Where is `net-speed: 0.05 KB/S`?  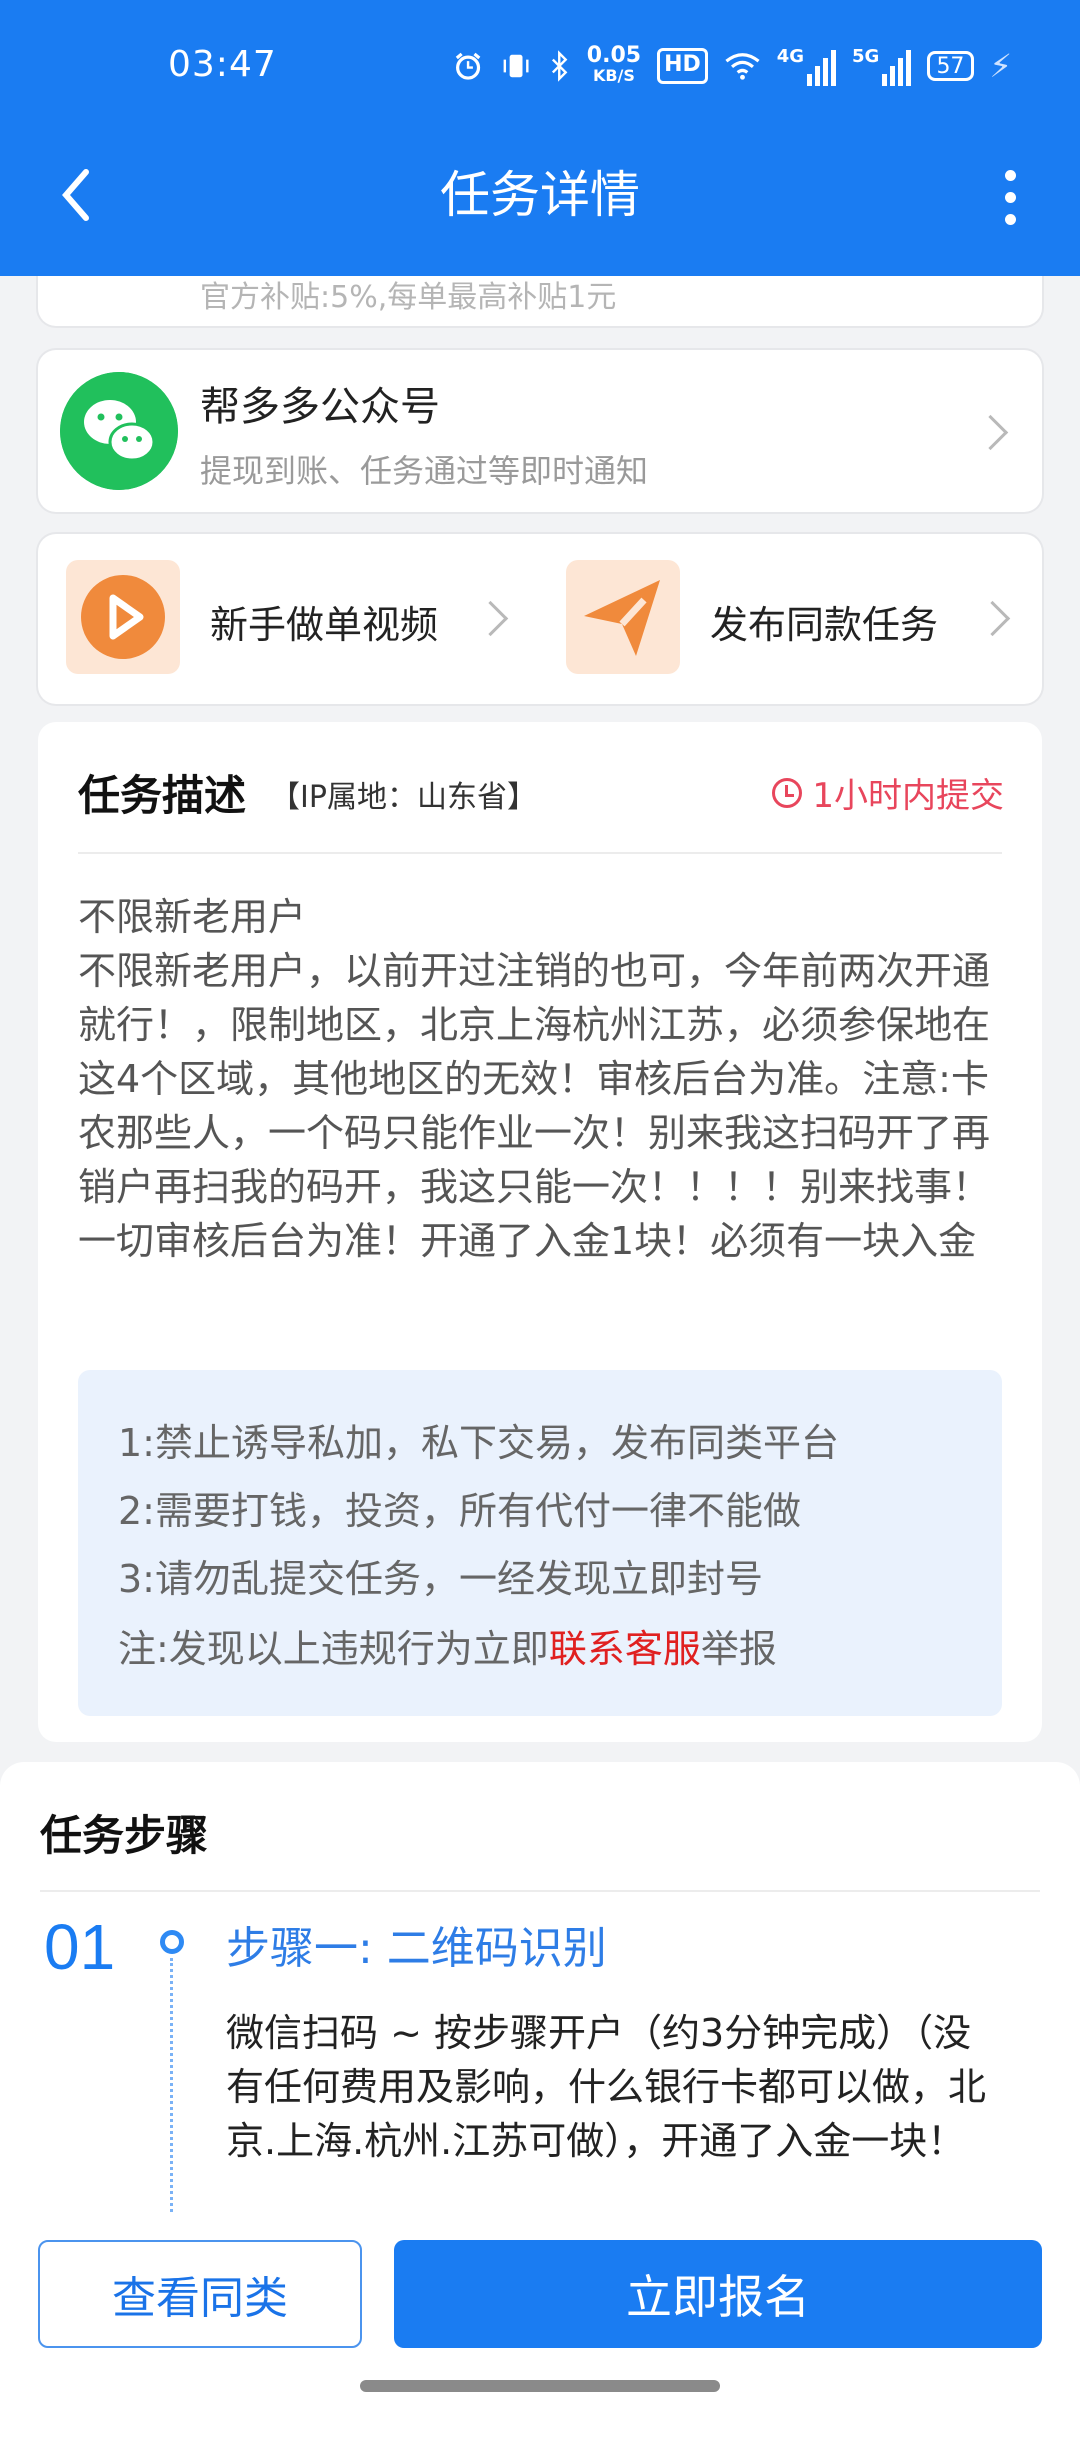 net-speed: 0.05 KB/S is located at coordinates (614, 64).